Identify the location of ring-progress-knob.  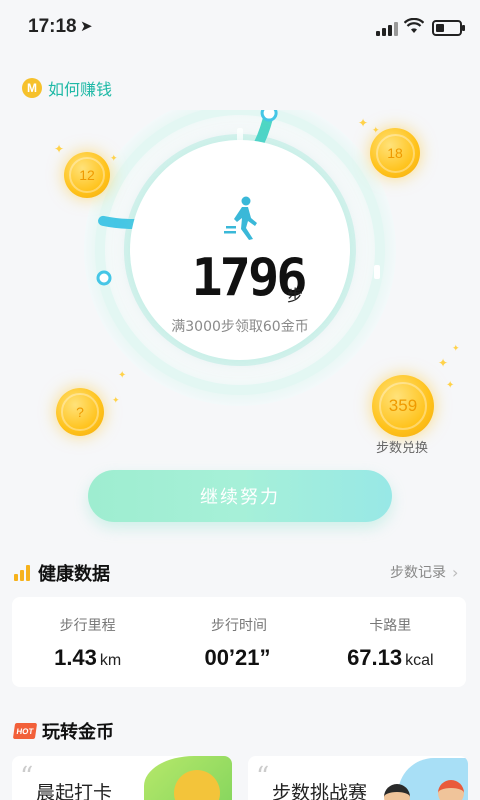
(269, 116).